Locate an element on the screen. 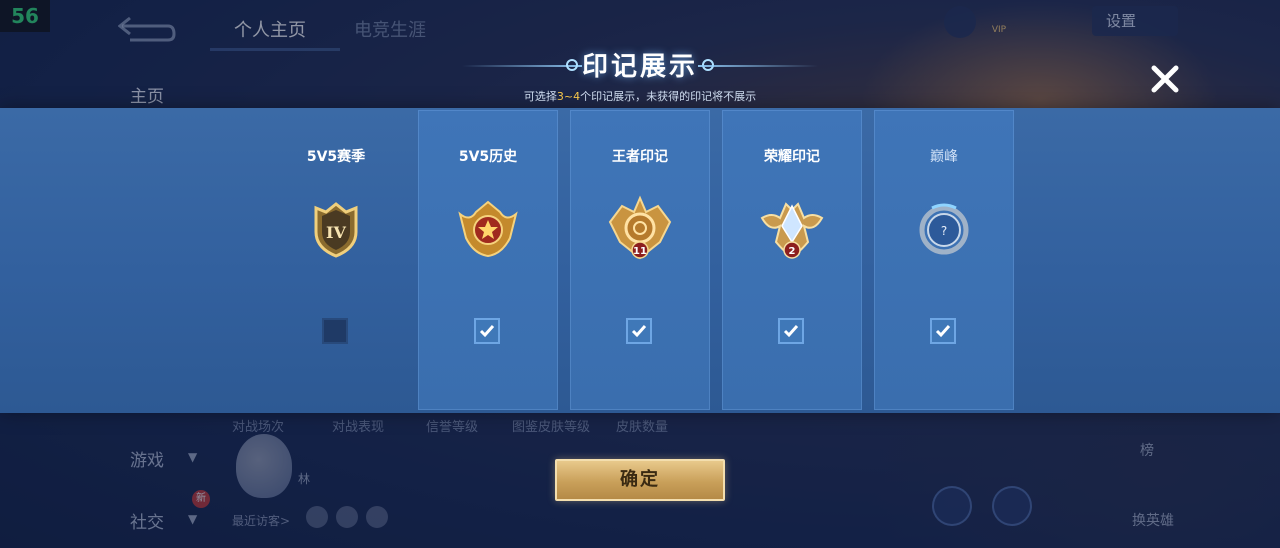 This screenshot has height=548, width=1280. mark-card-label: 5V5赛季 is located at coordinates (336, 157).